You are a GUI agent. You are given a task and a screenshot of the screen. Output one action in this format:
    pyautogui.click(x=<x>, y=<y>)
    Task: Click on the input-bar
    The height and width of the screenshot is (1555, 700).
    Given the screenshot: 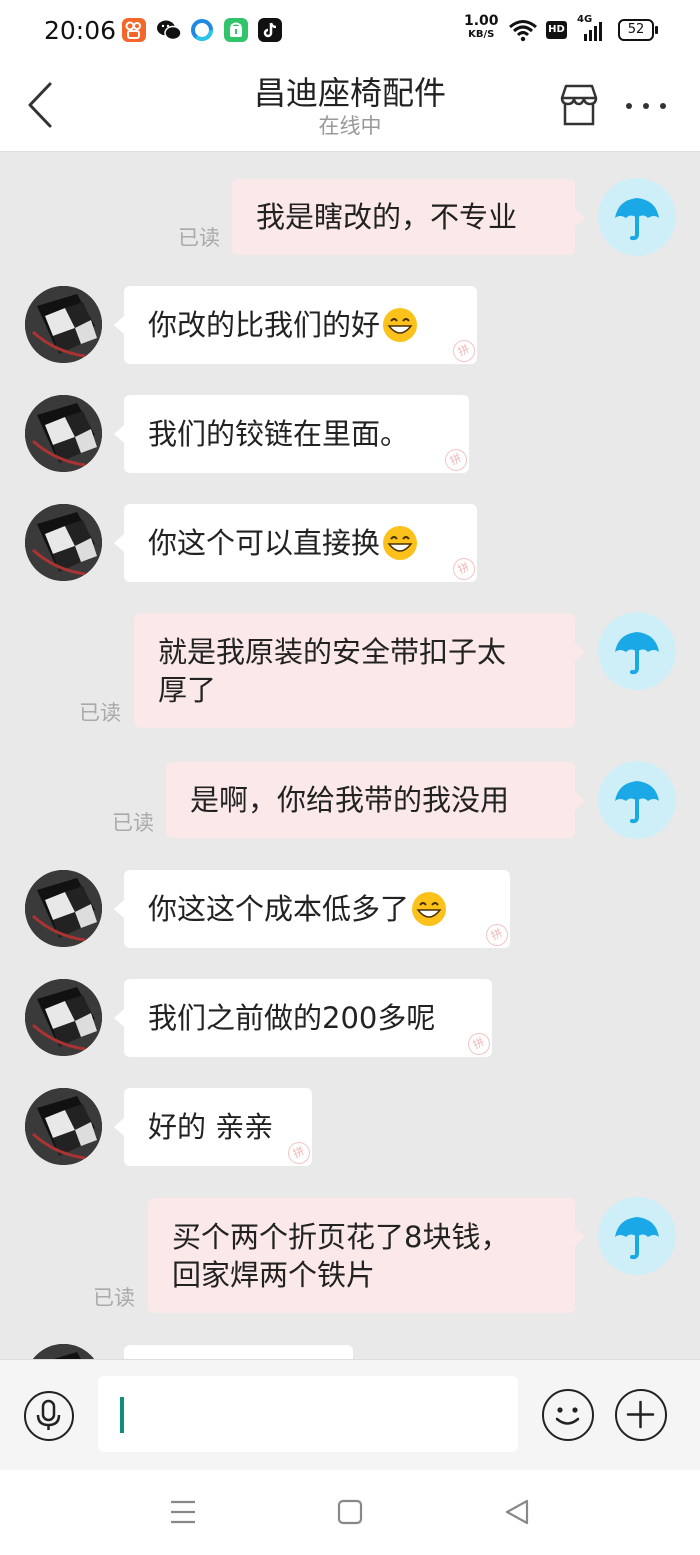 What is the action you would take?
    pyautogui.click(x=350, y=1414)
    